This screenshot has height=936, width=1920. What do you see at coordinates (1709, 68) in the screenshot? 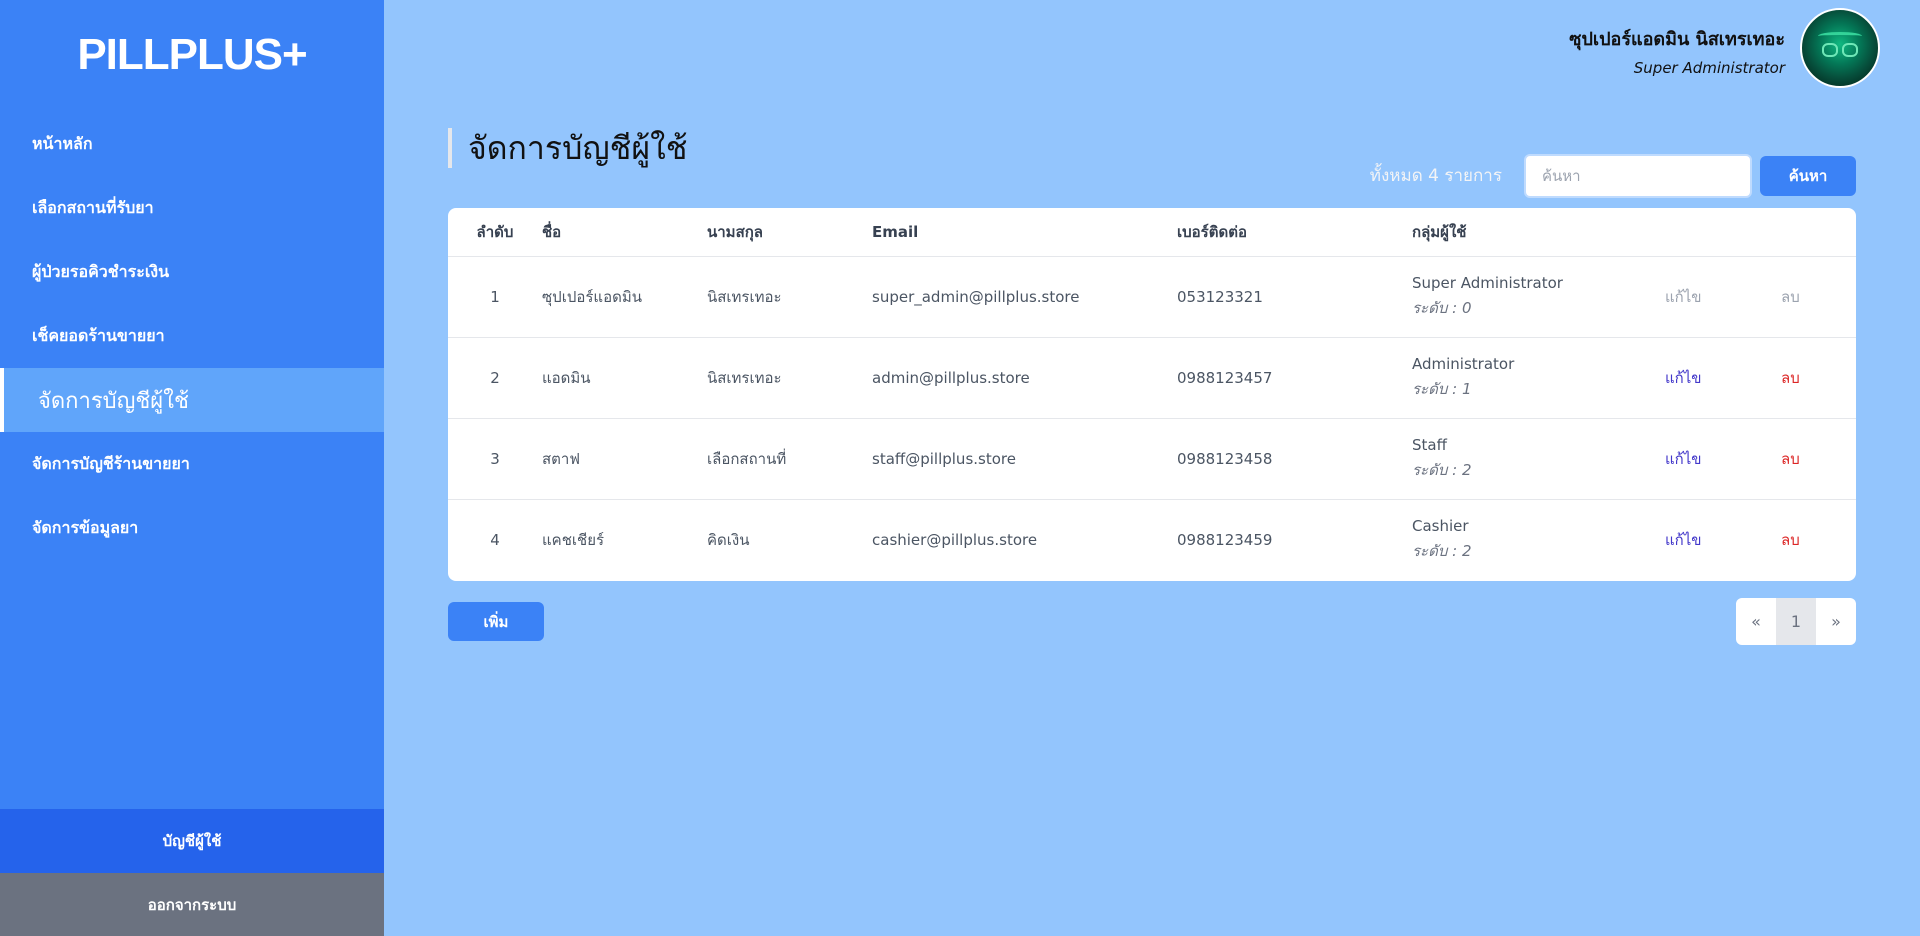
I see `user-role: Super Administrator` at bounding box center [1709, 68].